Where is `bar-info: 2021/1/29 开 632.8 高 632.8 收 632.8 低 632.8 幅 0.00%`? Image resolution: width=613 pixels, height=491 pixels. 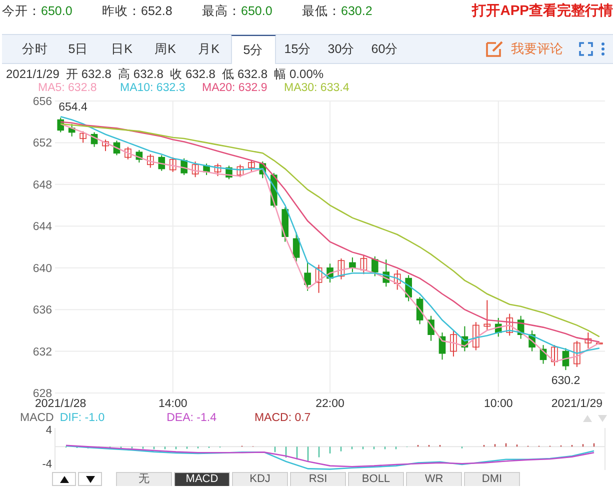 bar-info: 2021/1/29 开 632.8 高 632.8 收 632.8 低 632.8 幅 0.00% is located at coordinates (165, 74).